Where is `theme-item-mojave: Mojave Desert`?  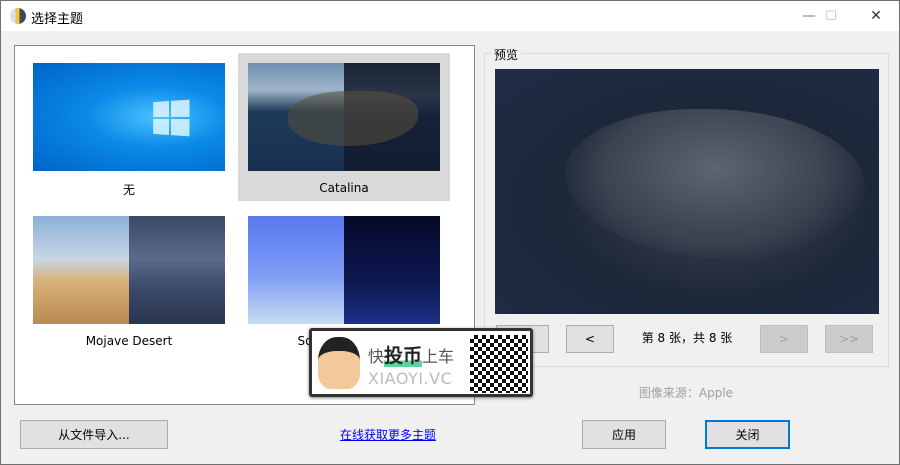
theme-item-mojave: Mojave Desert is located at coordinates (129, 280).